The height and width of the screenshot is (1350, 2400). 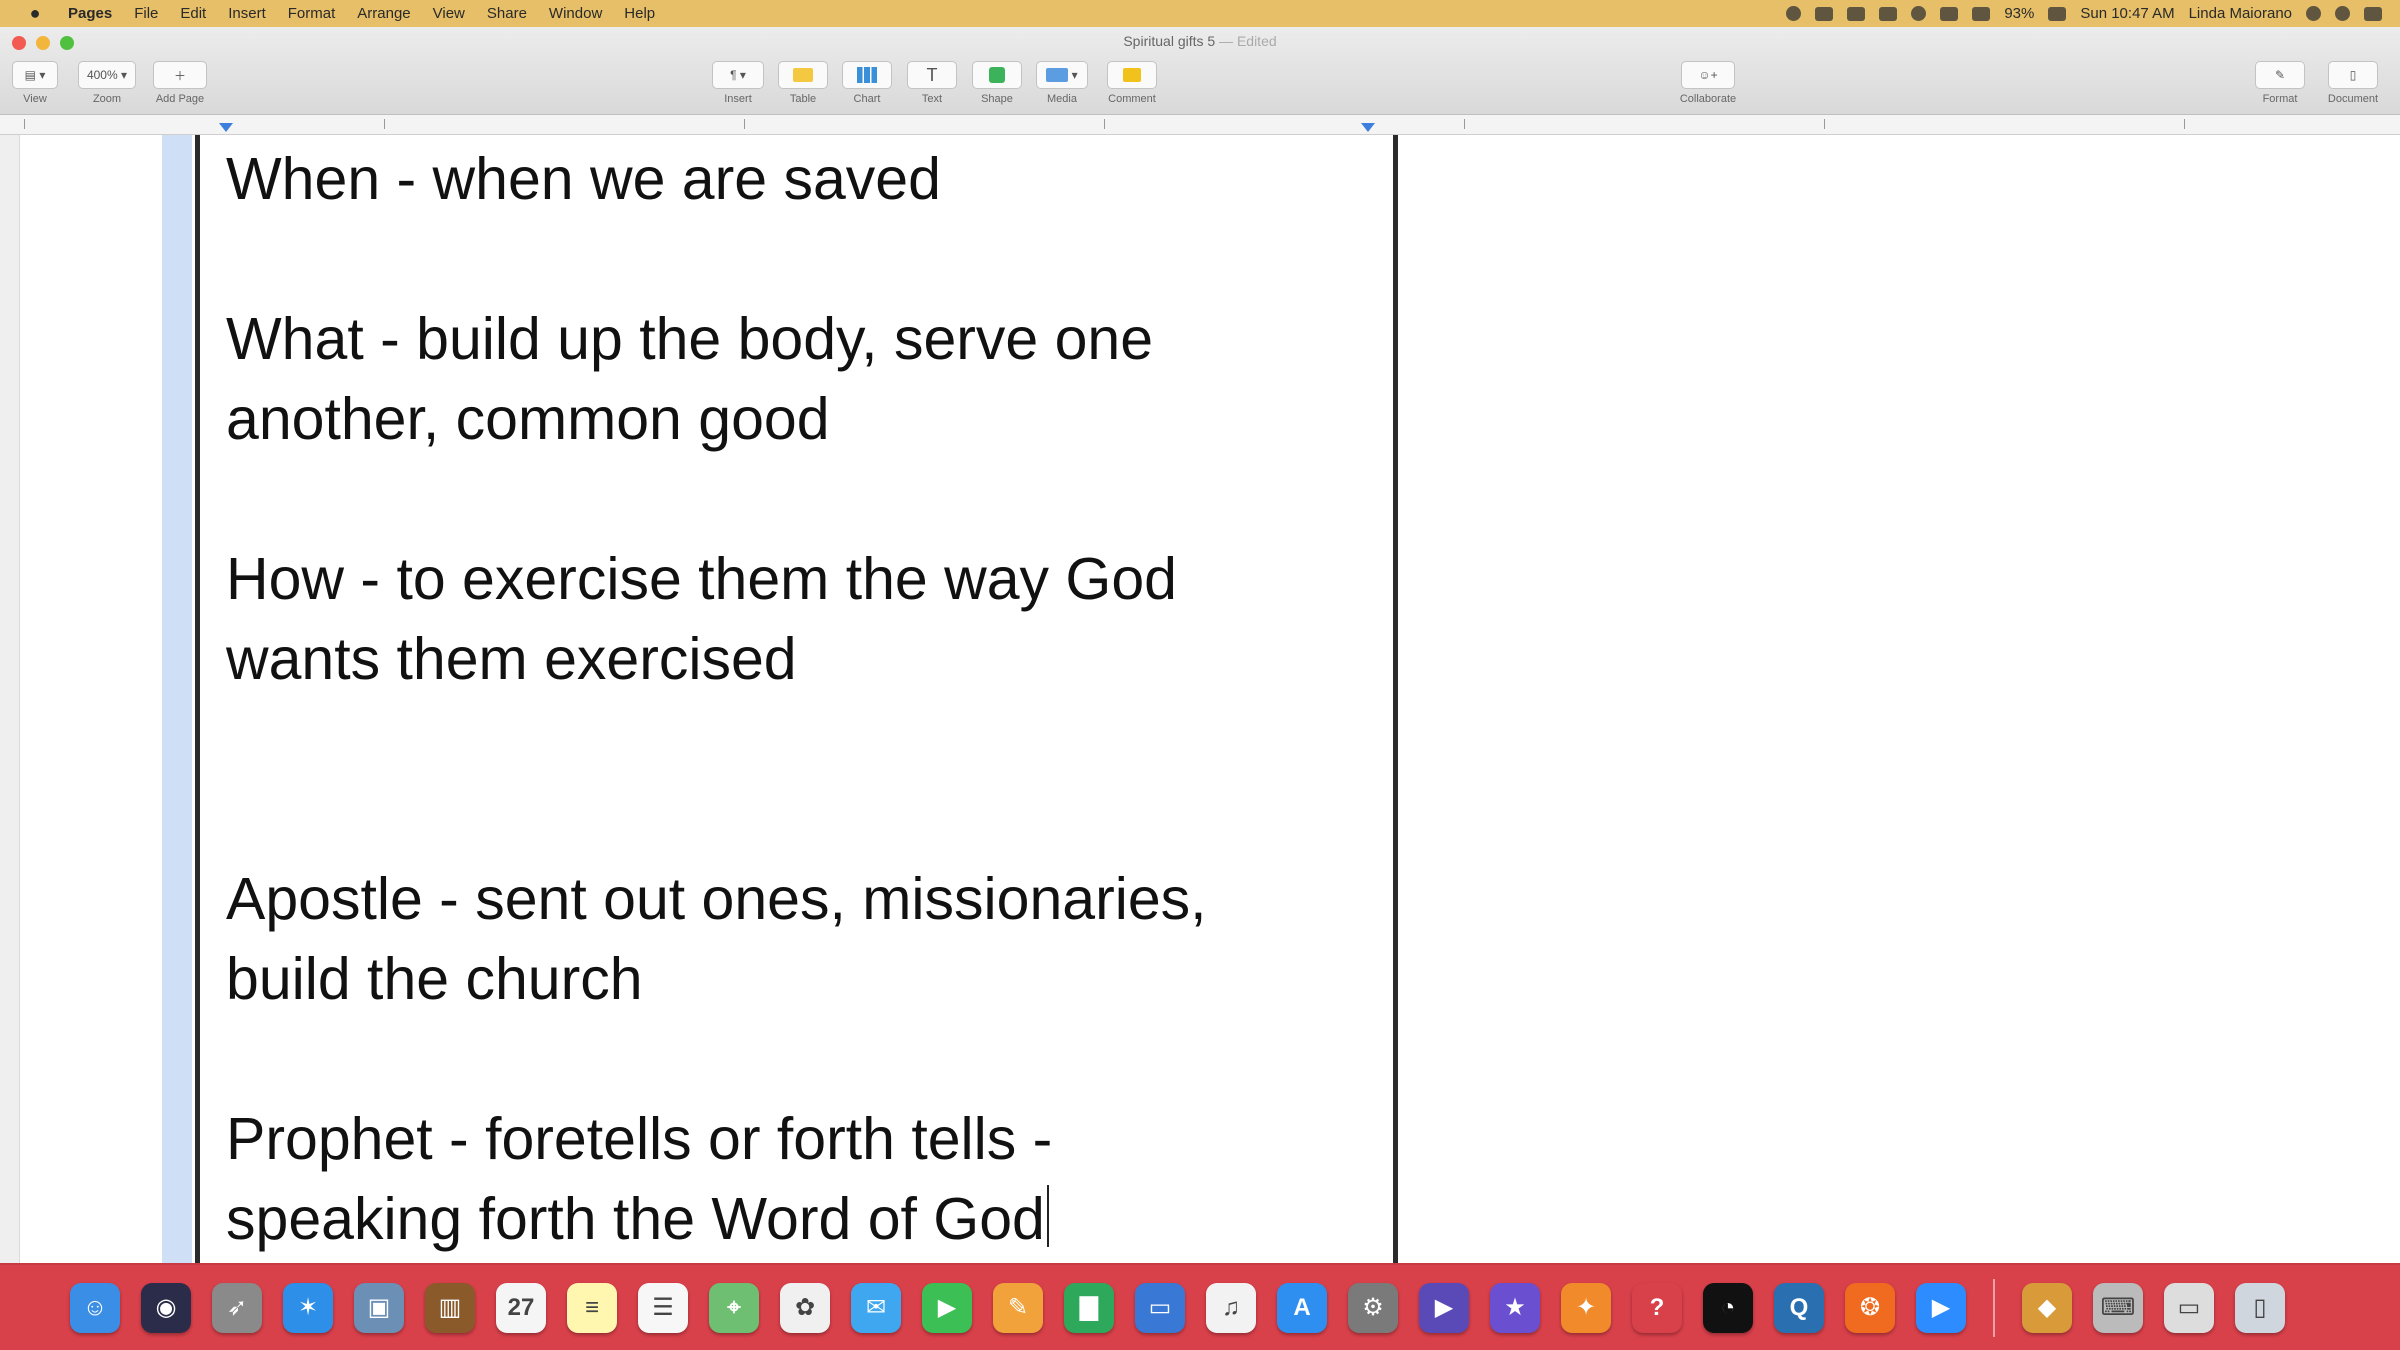 I want to click on table-button, so click(x=803, y=75).